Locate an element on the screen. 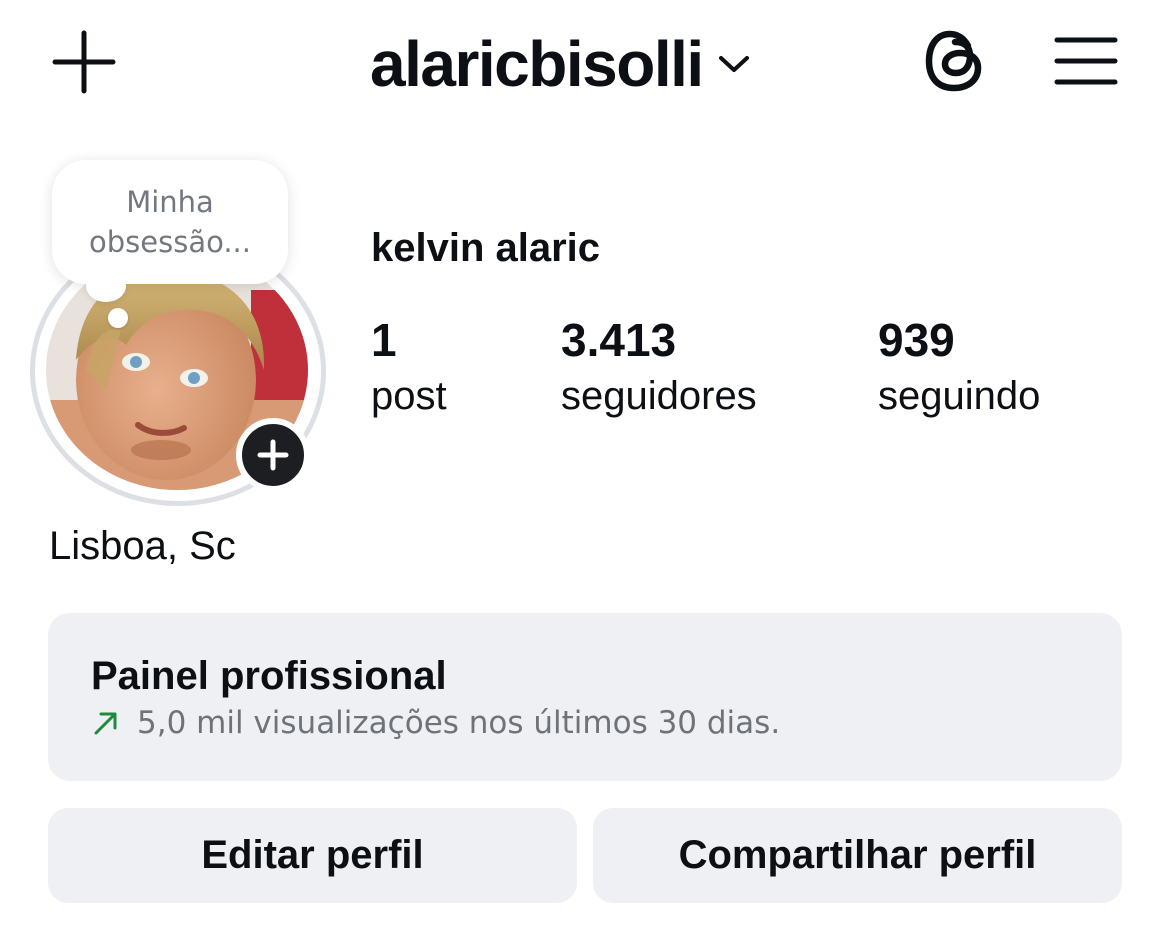 Image resolution: width=1170 pixels, height=932 pixels. dashboard-title: Painel profissional is located at coordinates (269, 676).